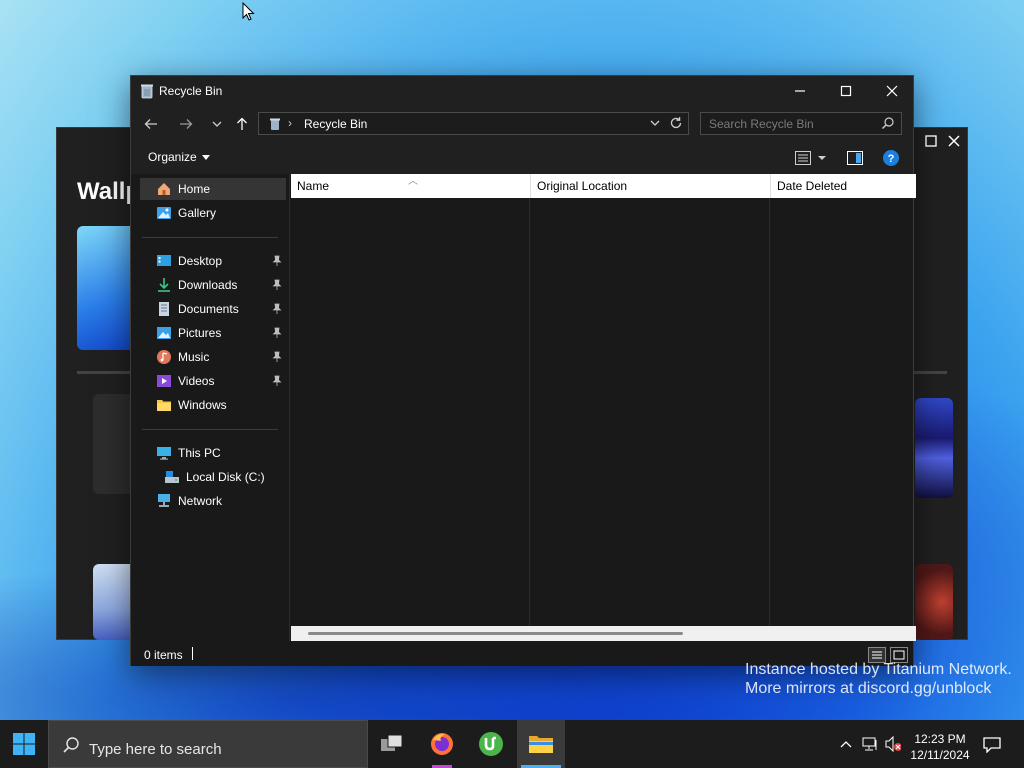 Image resolution: width=1024 pixels, height=768 pixels. Describe the element at coordinates (788, 123) in the screenshot. I see `search-input` at that location.